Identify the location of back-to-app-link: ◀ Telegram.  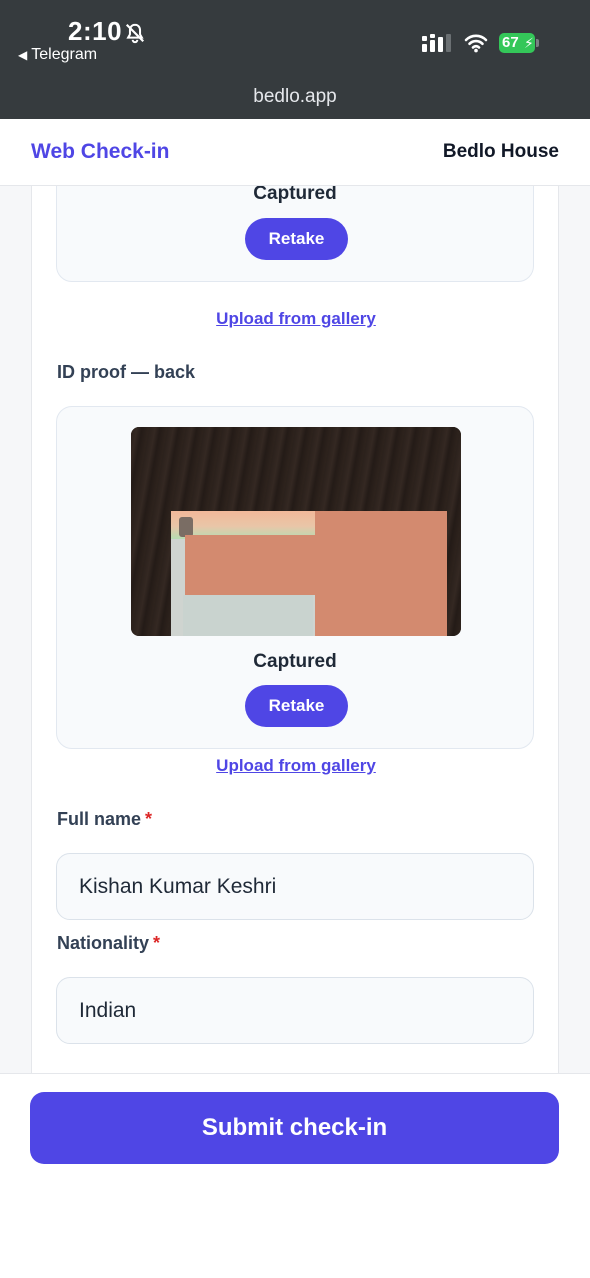
(57, 55).